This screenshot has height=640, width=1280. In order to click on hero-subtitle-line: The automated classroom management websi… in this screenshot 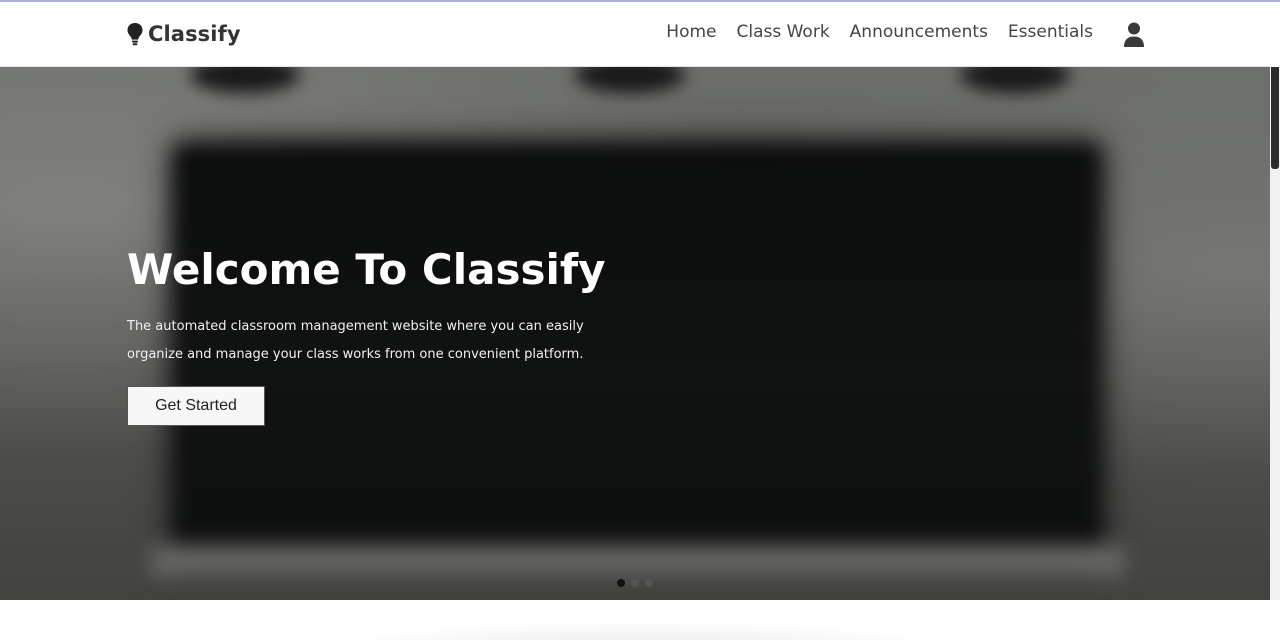, I will do `click(355, 327)`.